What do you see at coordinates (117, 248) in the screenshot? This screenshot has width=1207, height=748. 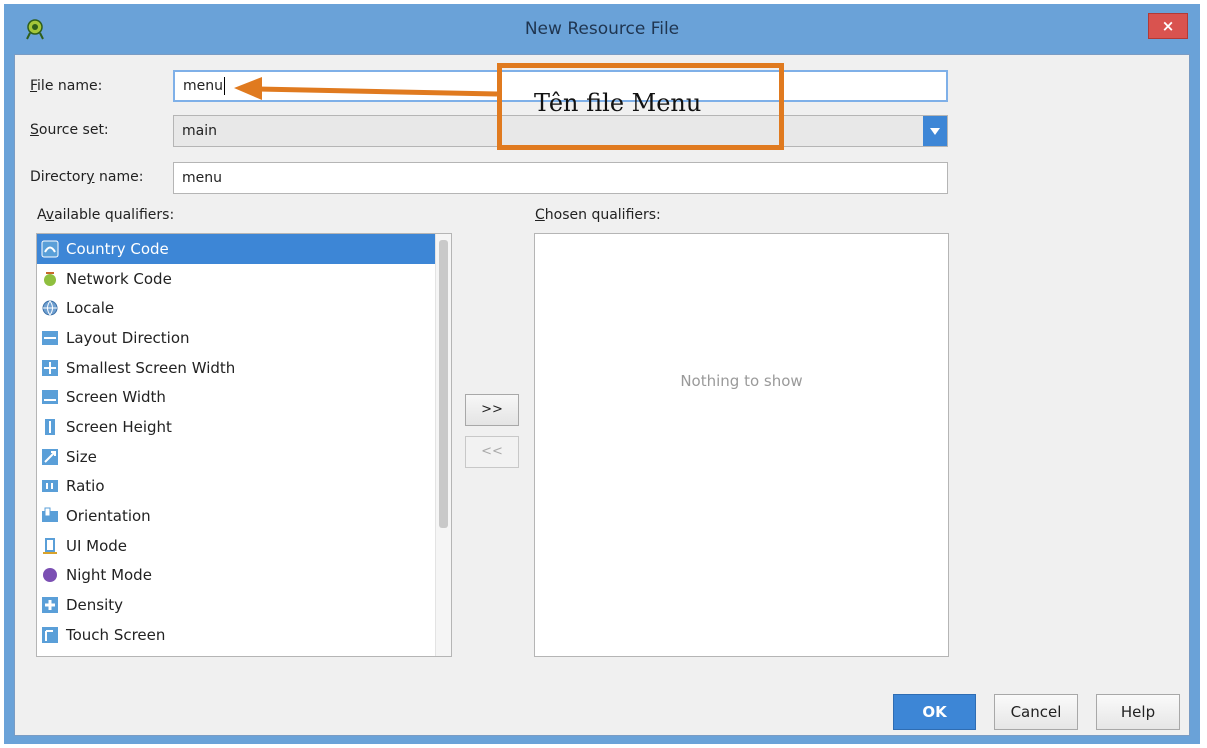 I see `qualifier-item-label: Country Code` at bounding box center [117, 248].